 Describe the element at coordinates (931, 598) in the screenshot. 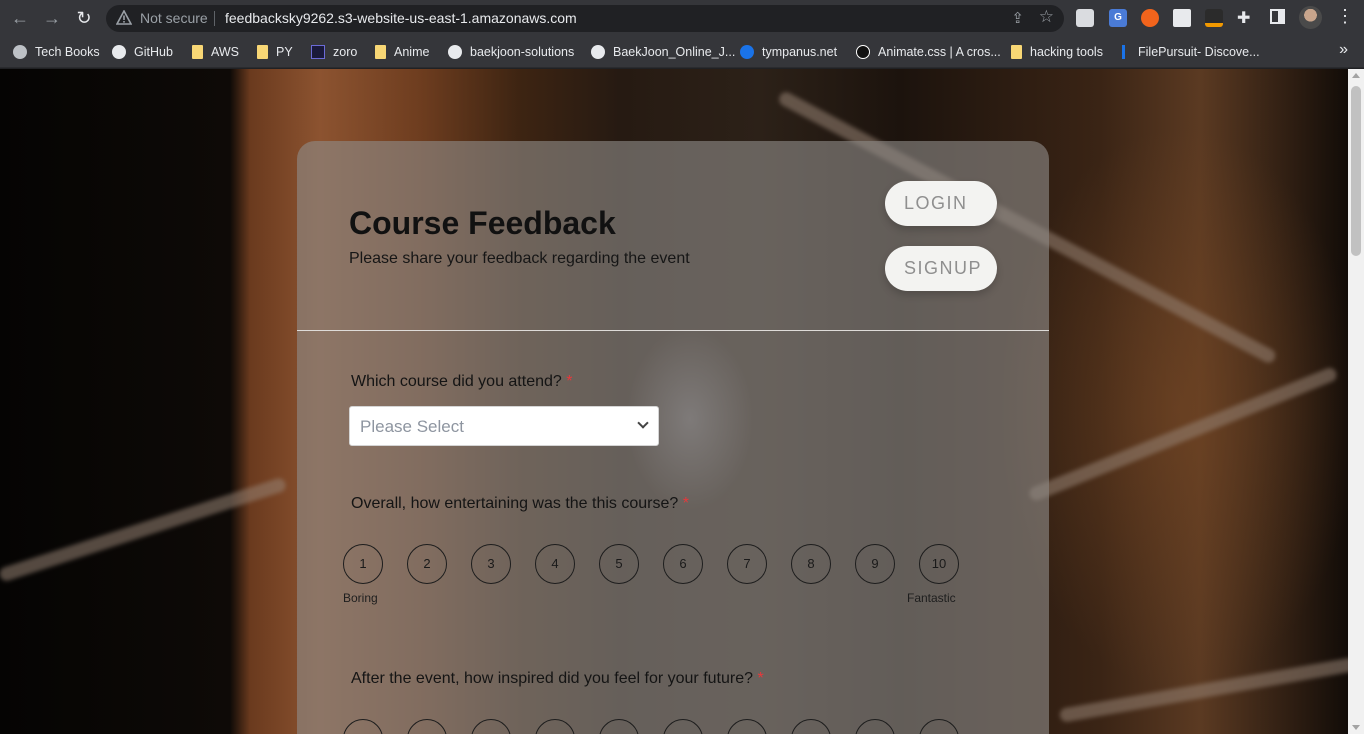

I see `rating-high-label: Fantastic` at that location.